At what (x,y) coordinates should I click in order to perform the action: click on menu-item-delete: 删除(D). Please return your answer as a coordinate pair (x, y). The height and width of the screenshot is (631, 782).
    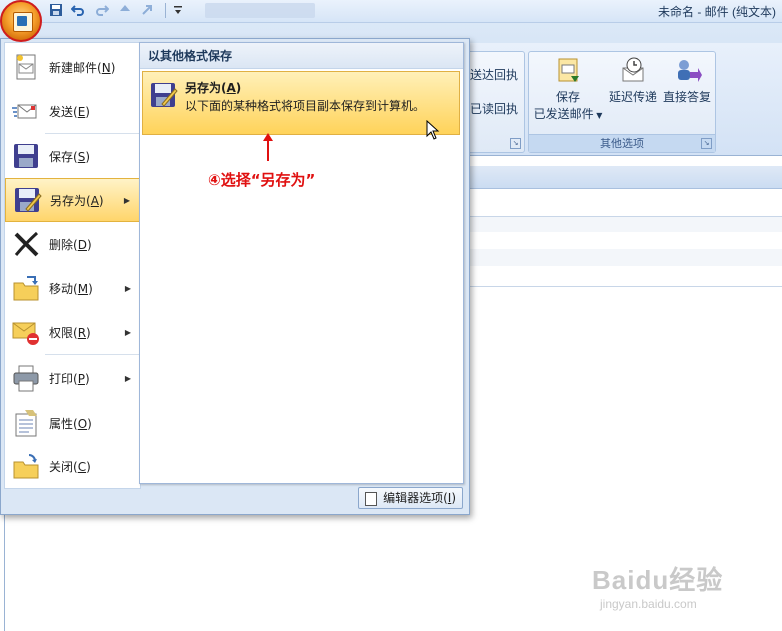
    Looking at the image, I should click on (72, 244).